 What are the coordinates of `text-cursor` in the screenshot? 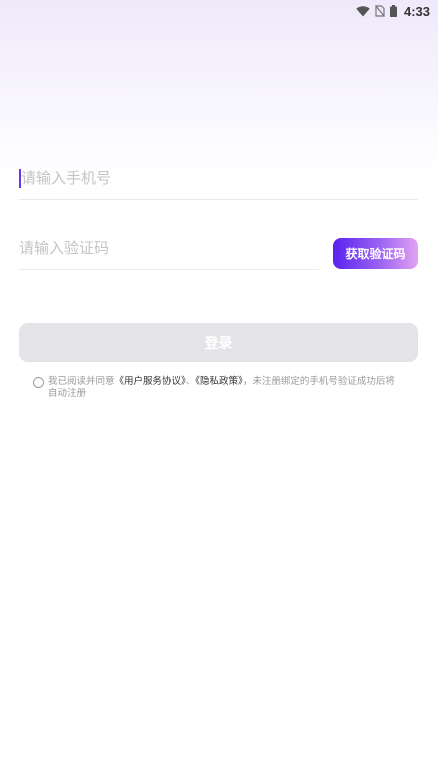 It's located at (20, 178).